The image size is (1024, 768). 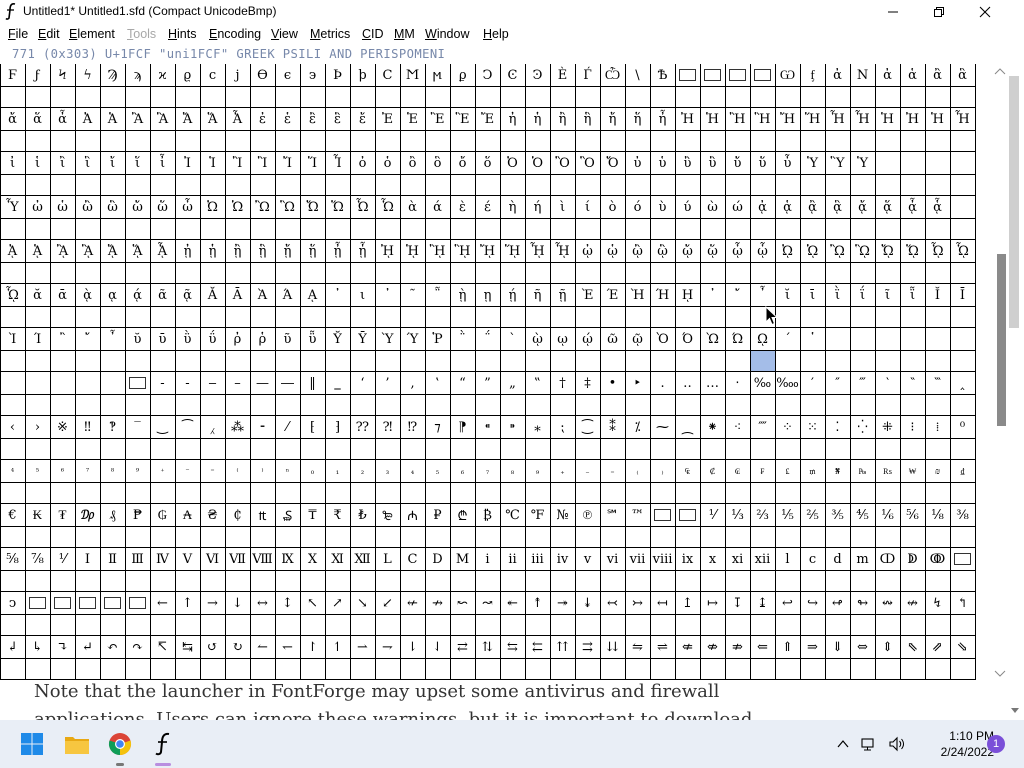 I want to click on maximize-button, so click(x=939, y=11).